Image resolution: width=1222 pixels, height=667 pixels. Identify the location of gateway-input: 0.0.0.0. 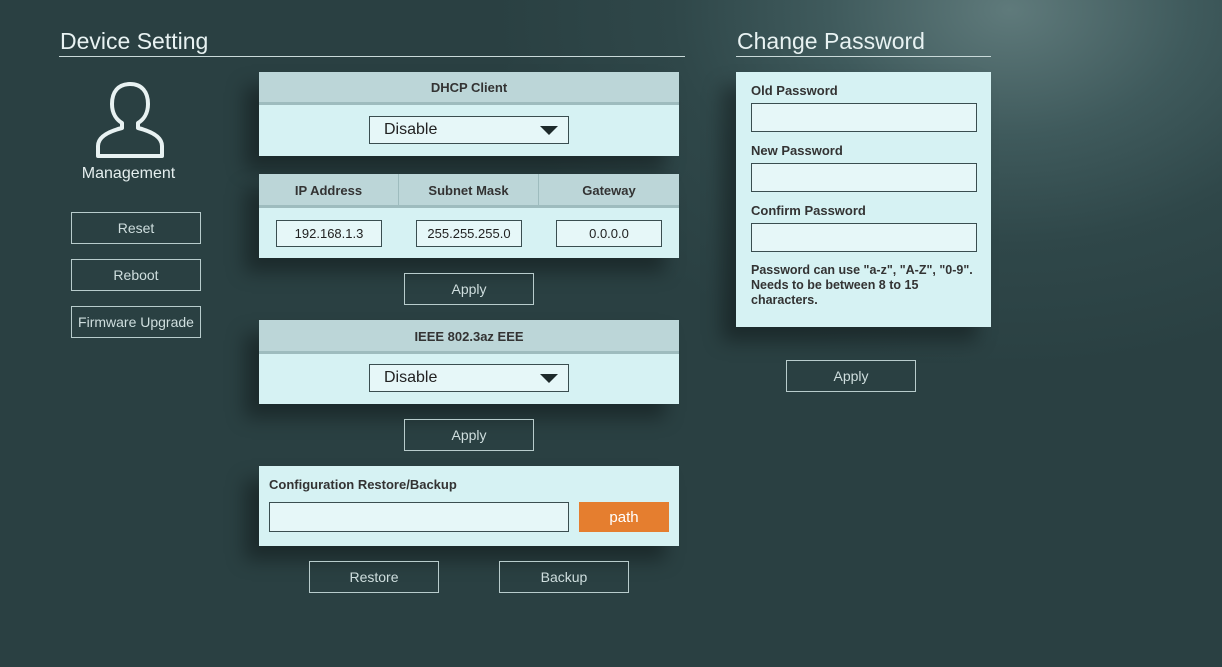
(609, 233).